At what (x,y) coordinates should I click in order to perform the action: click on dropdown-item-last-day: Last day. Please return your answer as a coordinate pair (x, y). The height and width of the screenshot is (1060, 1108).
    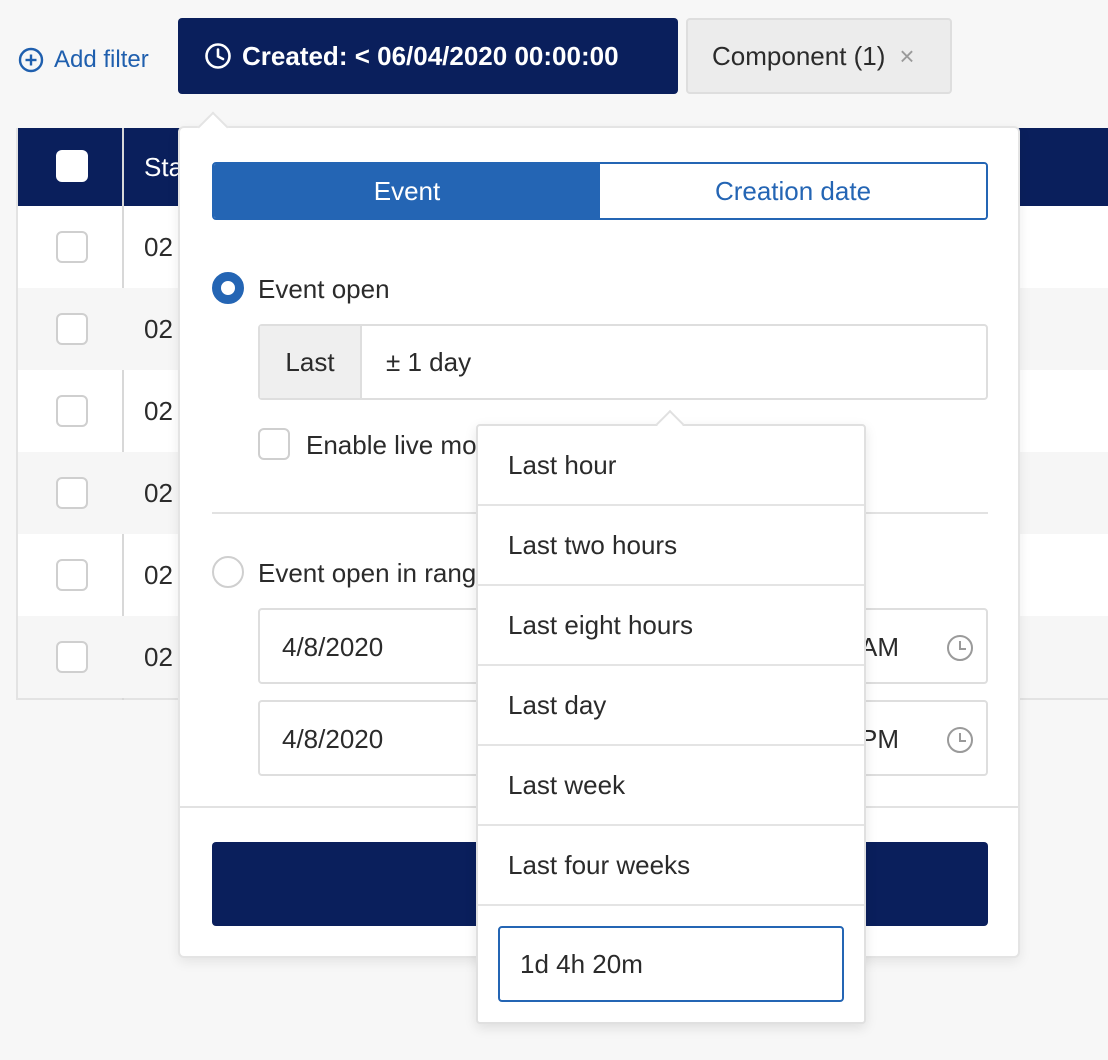
    Looking at the image, I should click on (671, 706).